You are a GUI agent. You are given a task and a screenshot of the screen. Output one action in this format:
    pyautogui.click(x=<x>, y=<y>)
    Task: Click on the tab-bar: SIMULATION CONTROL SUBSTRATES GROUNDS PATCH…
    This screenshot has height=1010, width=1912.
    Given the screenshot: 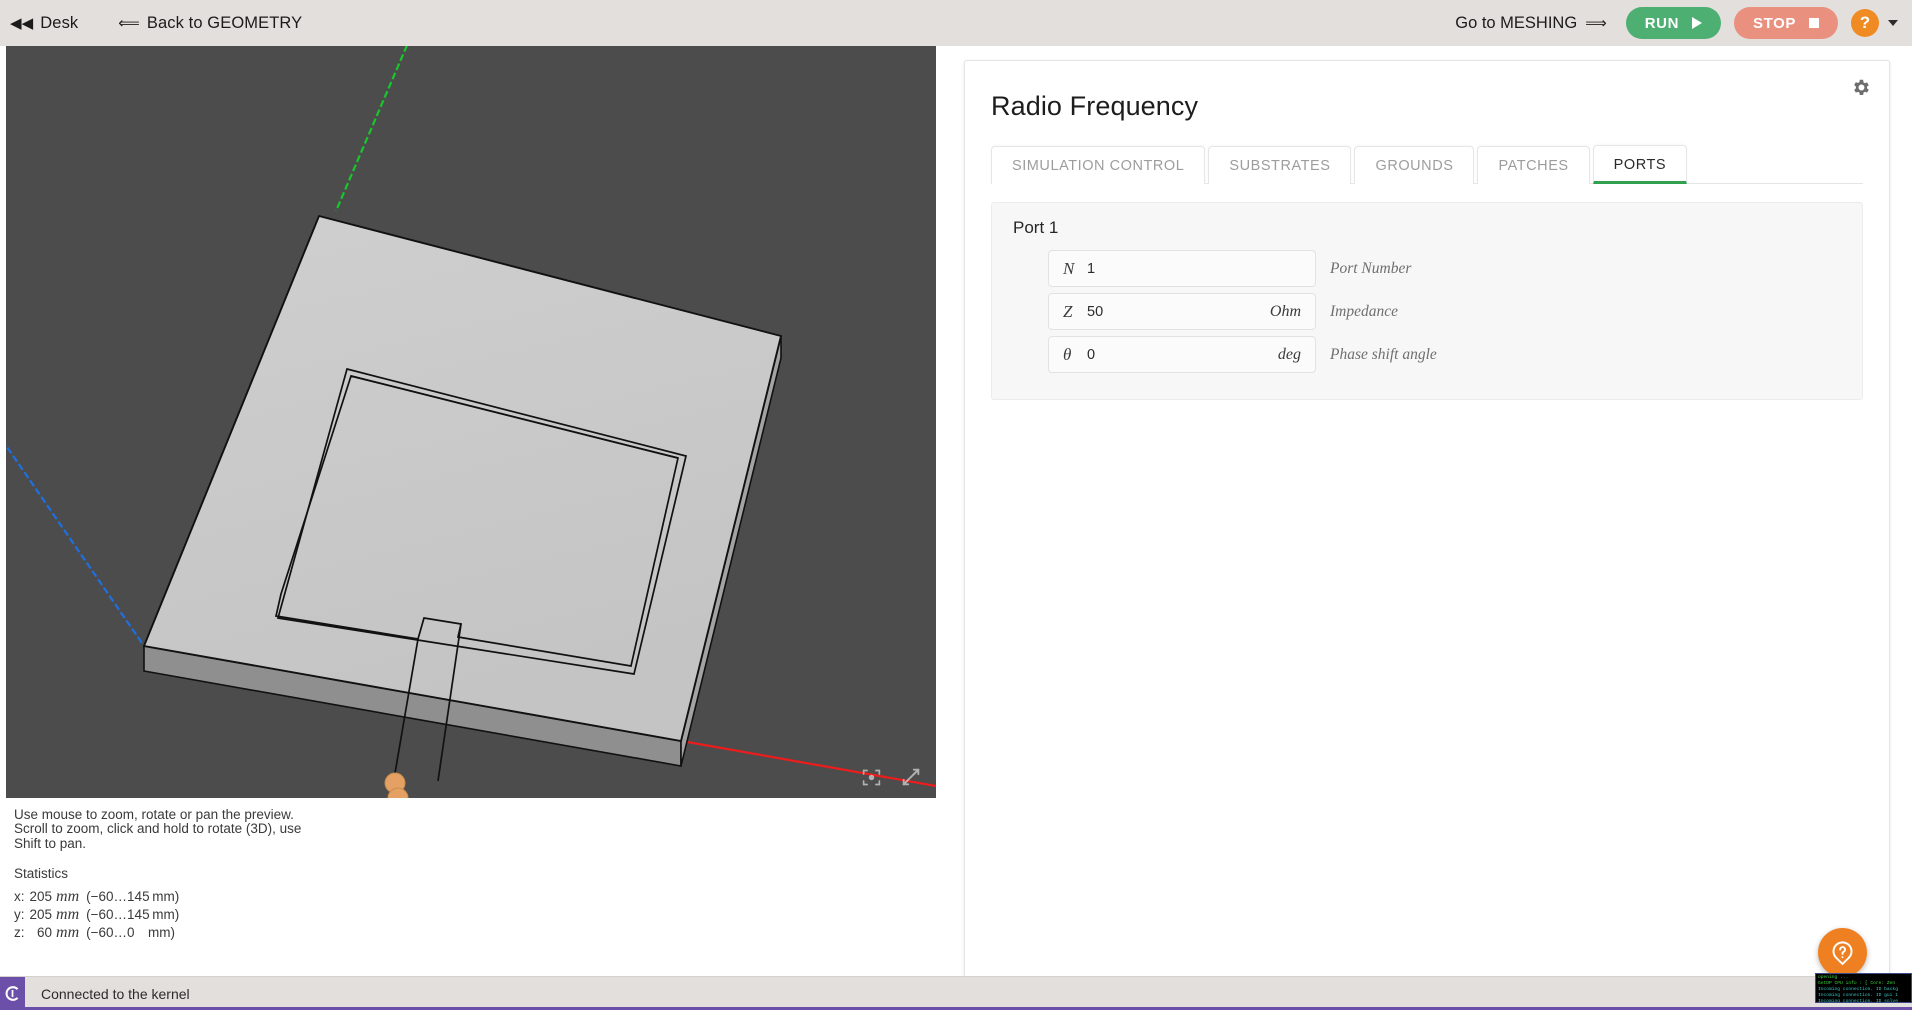 What is the action you would take?
    pyautogui.click(x=1427, y=164)
    